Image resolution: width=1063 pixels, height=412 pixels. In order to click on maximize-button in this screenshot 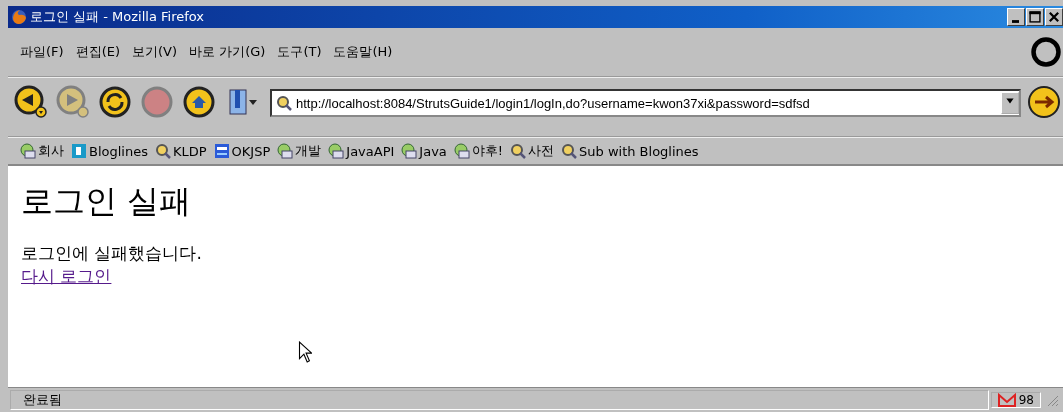, I will do `click(1035, 17)`.